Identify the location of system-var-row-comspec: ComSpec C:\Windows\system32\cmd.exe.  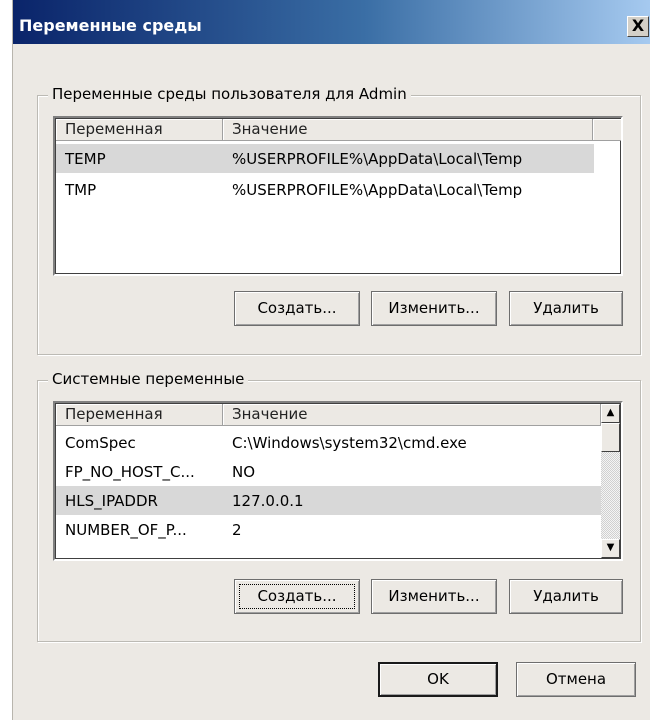
(328, 442).